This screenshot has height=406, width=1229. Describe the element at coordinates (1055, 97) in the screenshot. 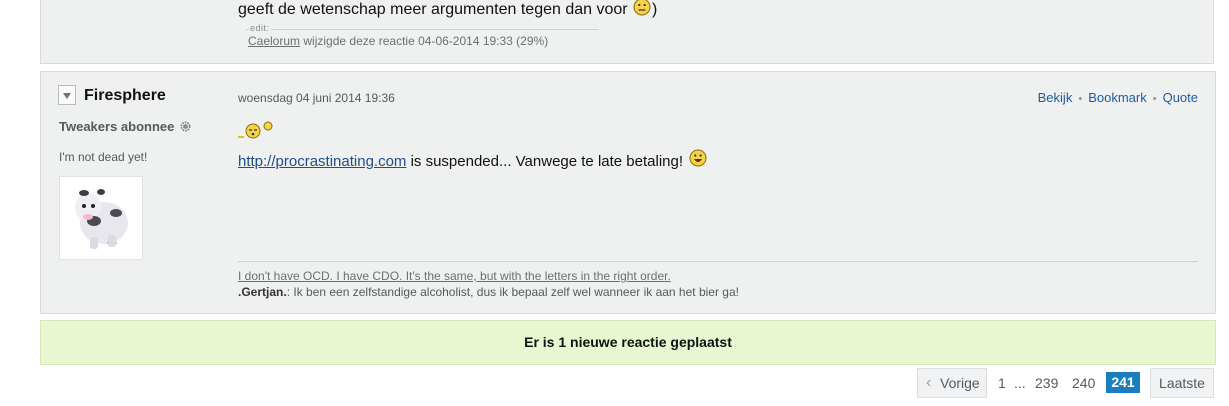

I see `view-post-link: Bekijk` at that location.